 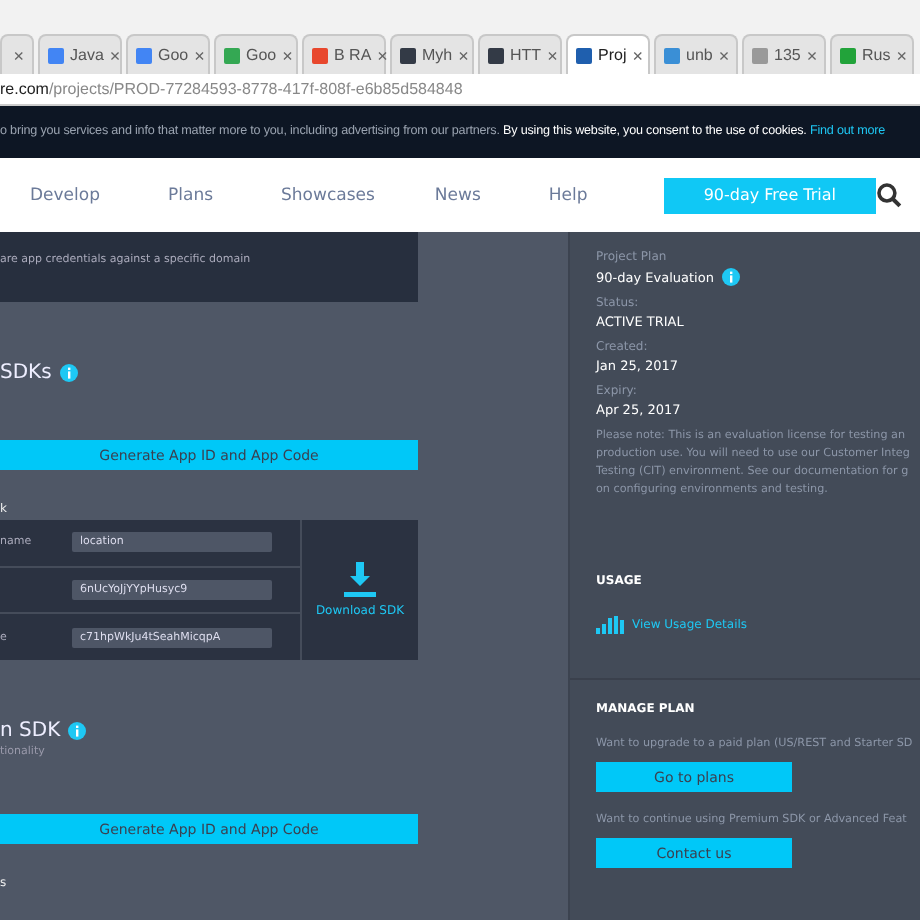 I want to click on browser-tab: HTT ×, so click(x=520, y=54).